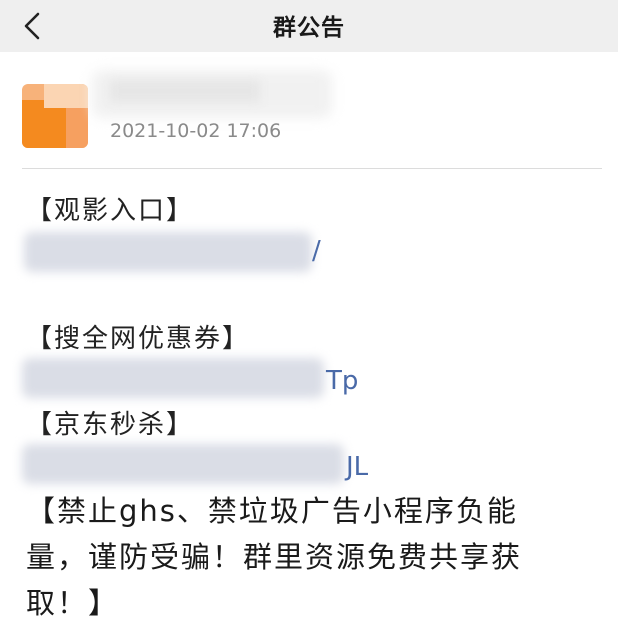  Describe the element at coordinates (110, 425) in the screenshot. I see `section-heading-jd: 【京东秒杀】` at that location.